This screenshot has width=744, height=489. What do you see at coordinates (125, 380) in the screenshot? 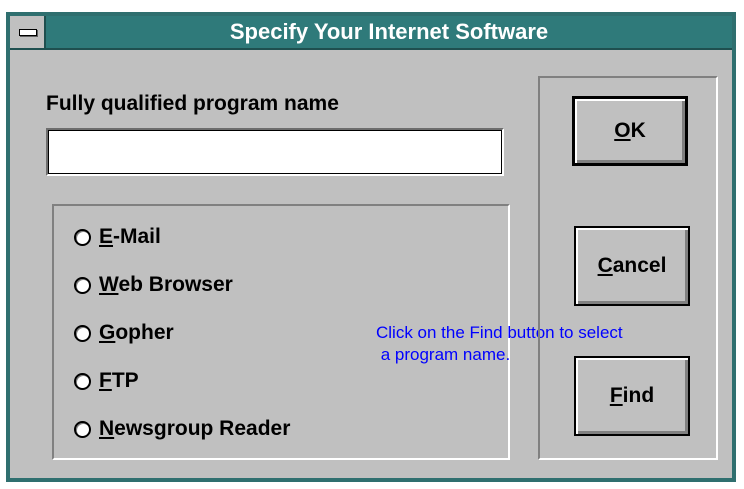
I see `label-text: TP` at bounding box center [125, 380].